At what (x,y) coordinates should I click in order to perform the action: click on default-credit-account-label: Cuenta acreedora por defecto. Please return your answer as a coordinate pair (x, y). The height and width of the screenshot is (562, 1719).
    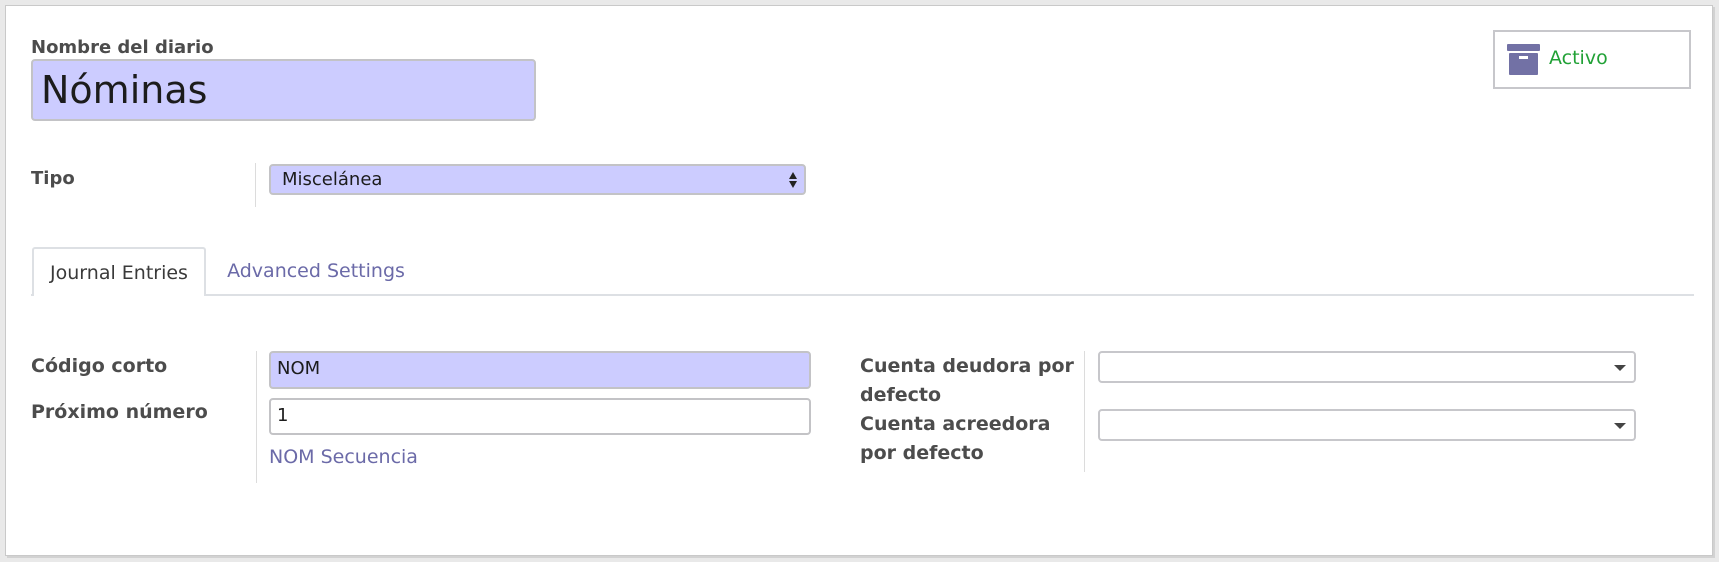
    Looking at the image, I should click on (955, 438).